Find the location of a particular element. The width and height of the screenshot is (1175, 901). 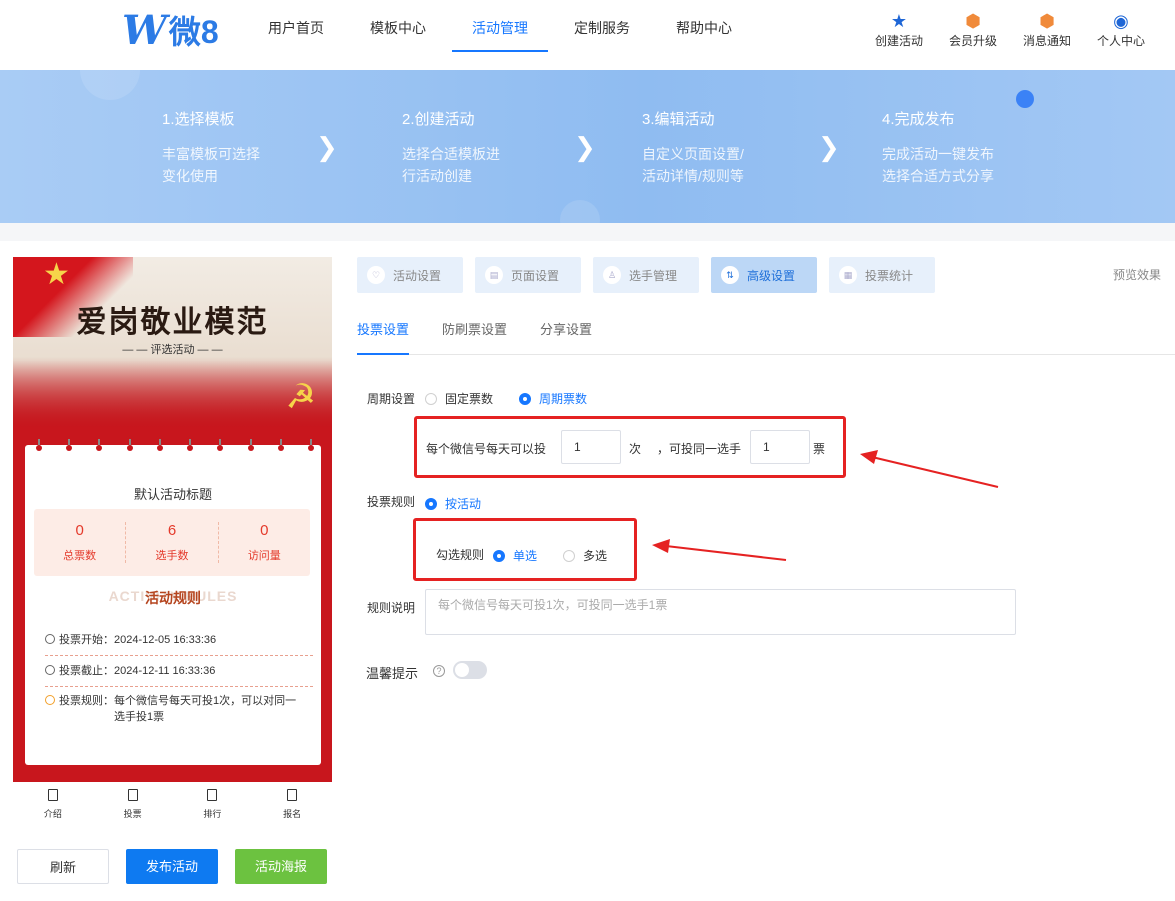

step-desc: 行活动创建 is located at coordinates (437, 176).